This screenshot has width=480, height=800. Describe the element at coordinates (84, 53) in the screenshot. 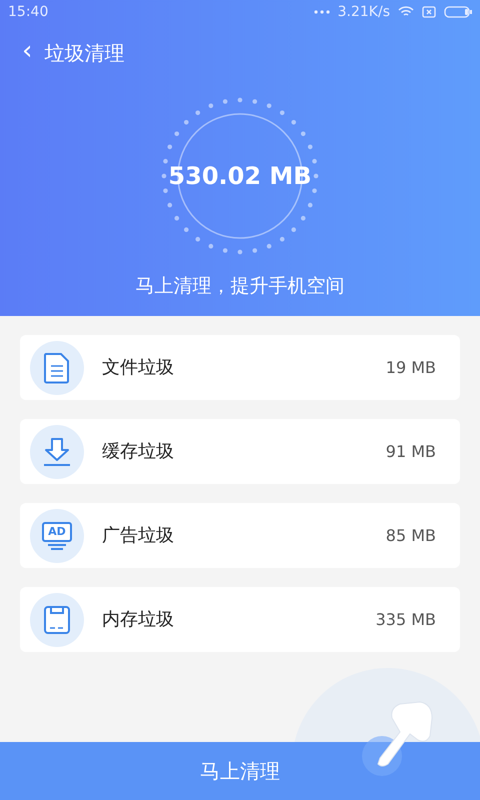

I see `page-title: 垃圾清理` at that location.